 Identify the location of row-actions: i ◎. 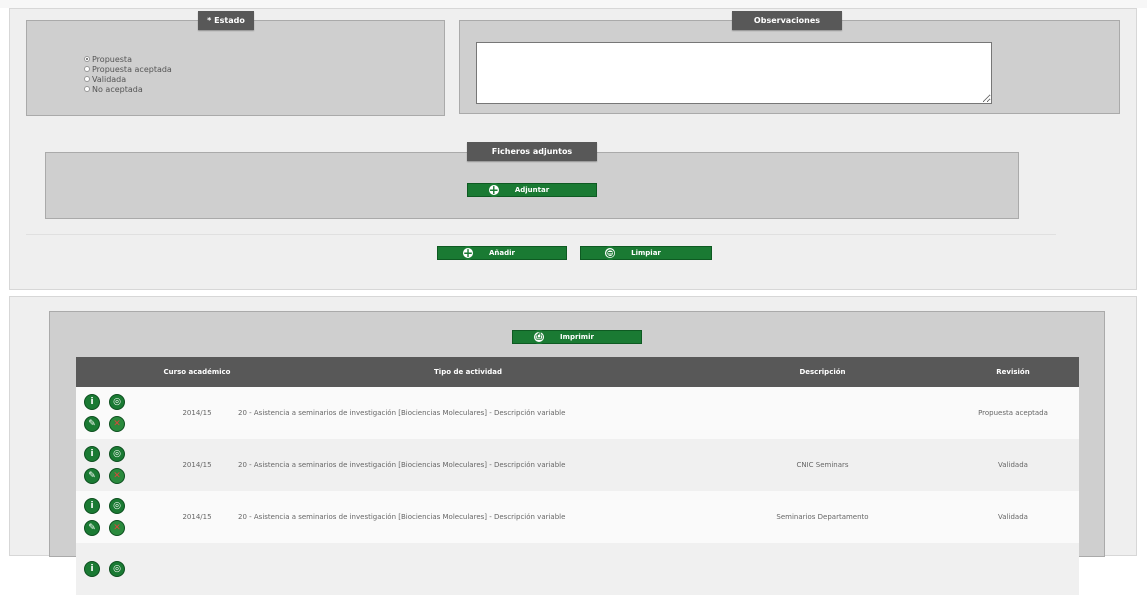
(116, 569).